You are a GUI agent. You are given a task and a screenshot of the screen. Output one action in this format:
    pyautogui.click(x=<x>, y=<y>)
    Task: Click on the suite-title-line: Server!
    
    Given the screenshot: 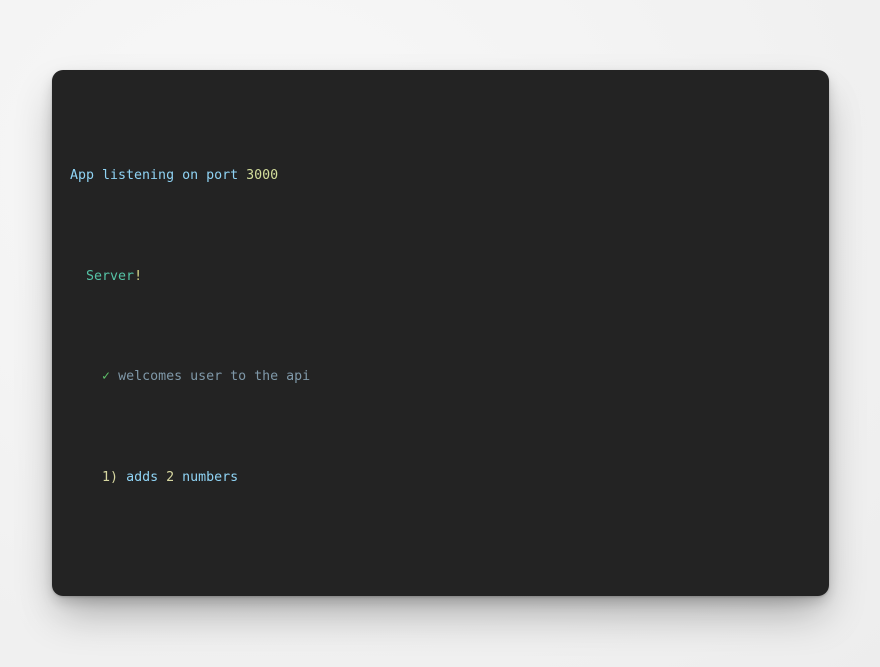 What is the action you would take?
    pyautogui.click(x=440, y=277)
    